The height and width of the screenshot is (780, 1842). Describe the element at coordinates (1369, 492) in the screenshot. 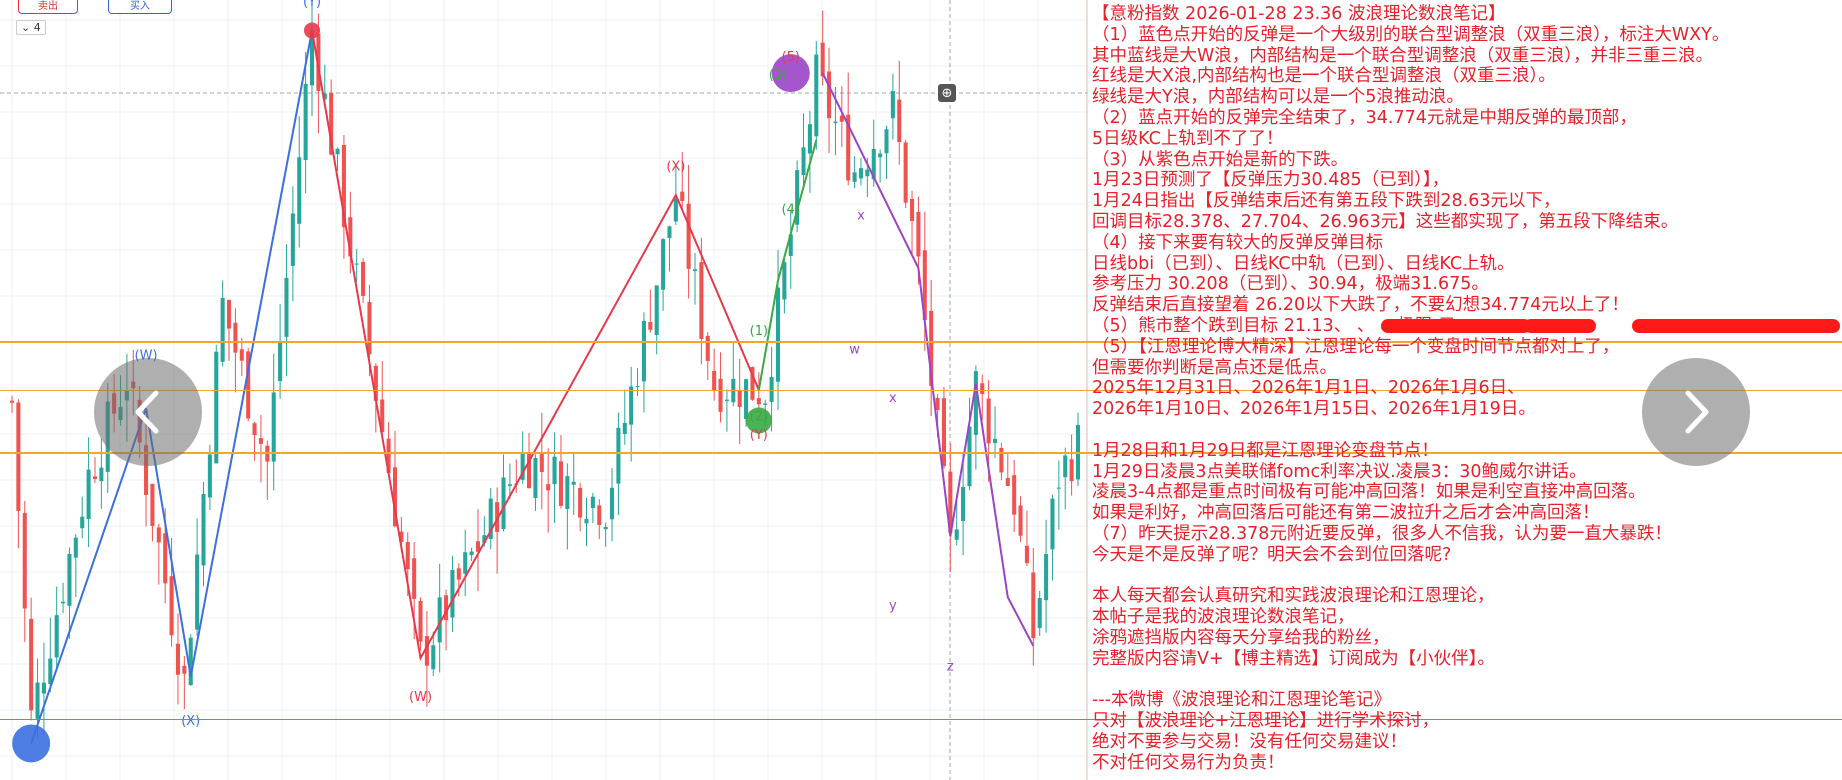

I see `note-line: 凌晨3-4点都是重点时间极有可能冲高回落！如果是利空直接冲高回落。` at that location.